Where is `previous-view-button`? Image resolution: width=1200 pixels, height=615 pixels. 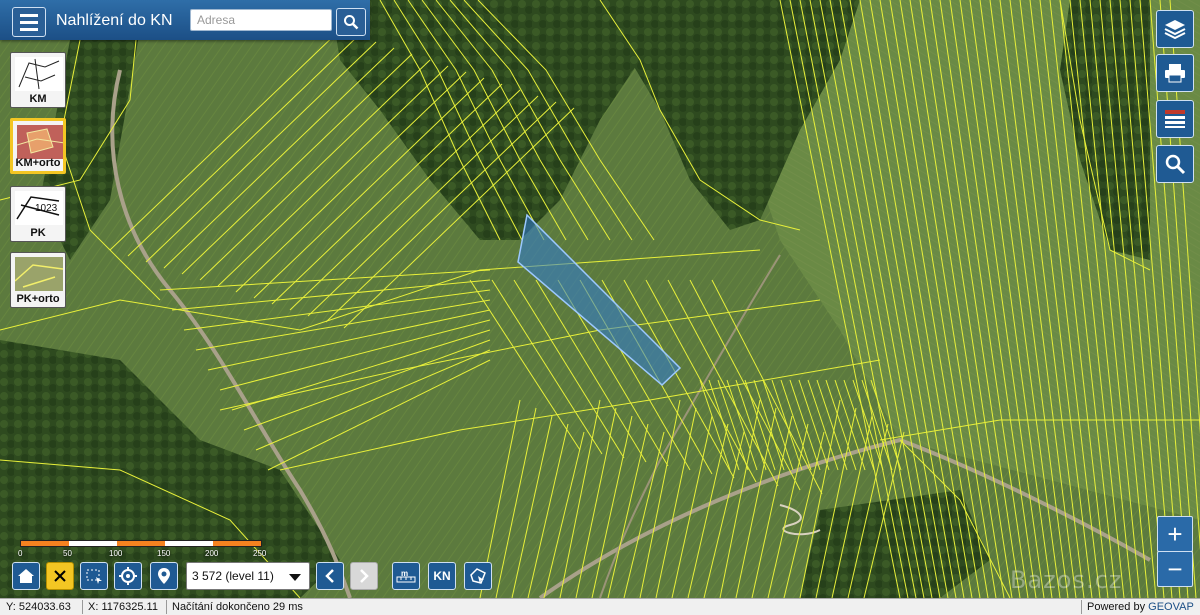
previous-view-button is located at coordinates (330, 576).